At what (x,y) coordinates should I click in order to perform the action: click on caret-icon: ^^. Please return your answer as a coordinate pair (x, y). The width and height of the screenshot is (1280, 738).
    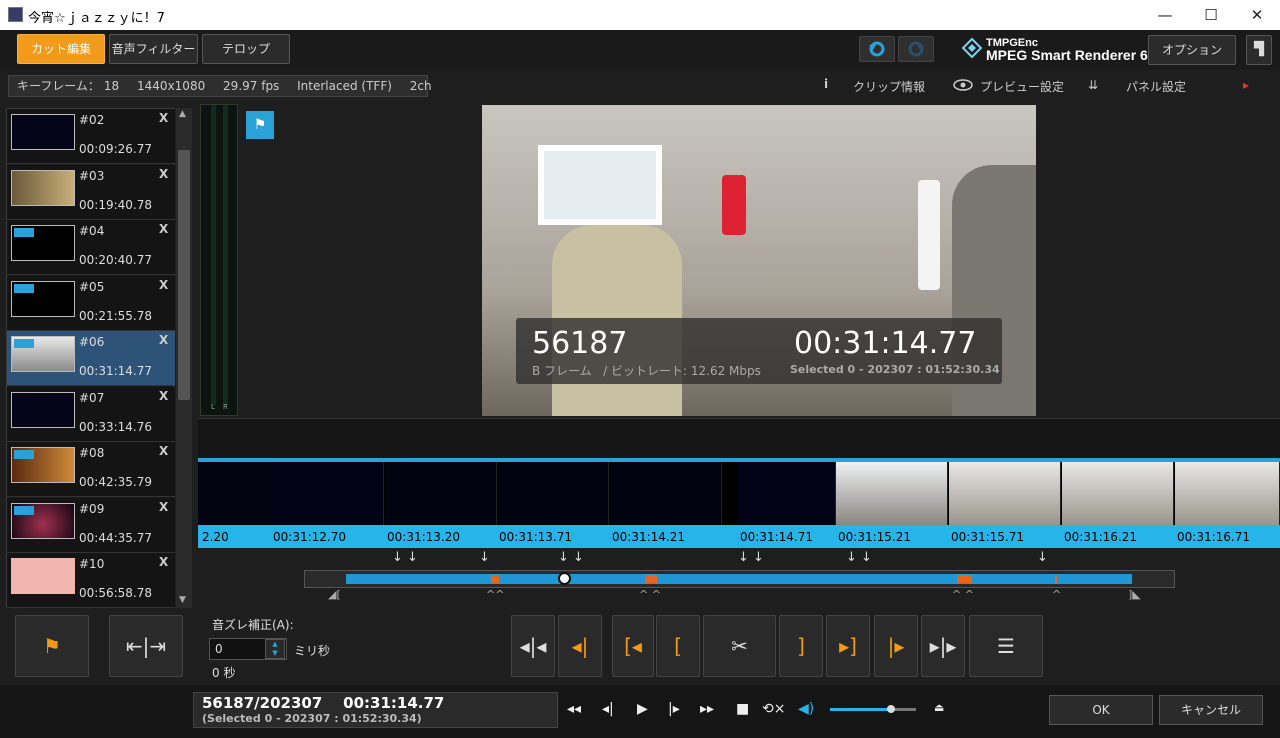
    Looking at the image, I should click on (495, 594).